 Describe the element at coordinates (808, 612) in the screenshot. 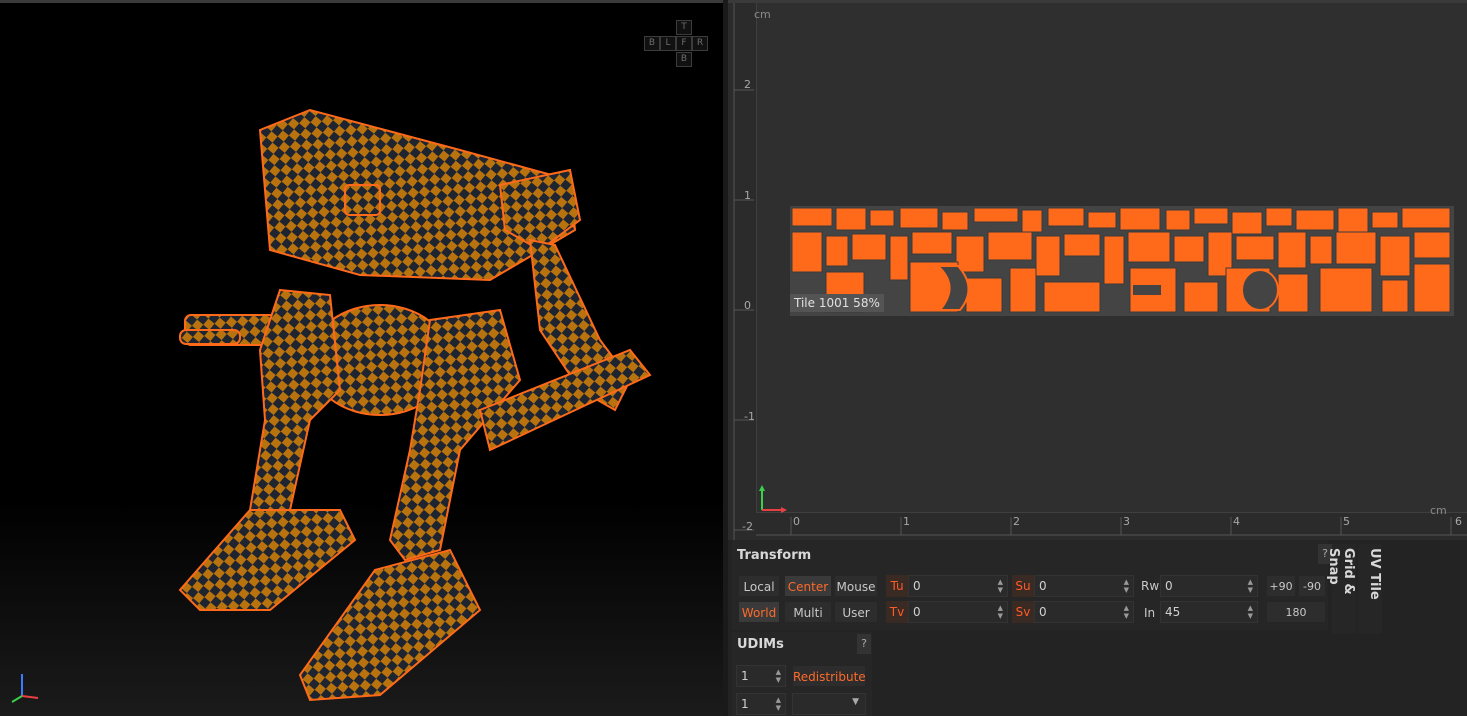

I see `multi-button: Multi` at that location.